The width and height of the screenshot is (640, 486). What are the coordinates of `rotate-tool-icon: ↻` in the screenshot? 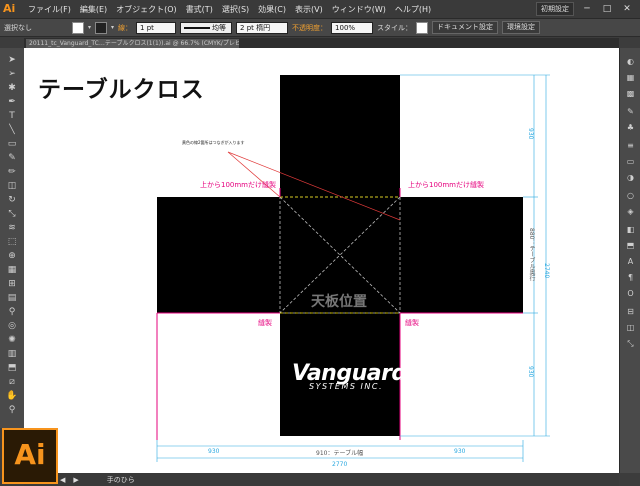 It's located at (12, 200).